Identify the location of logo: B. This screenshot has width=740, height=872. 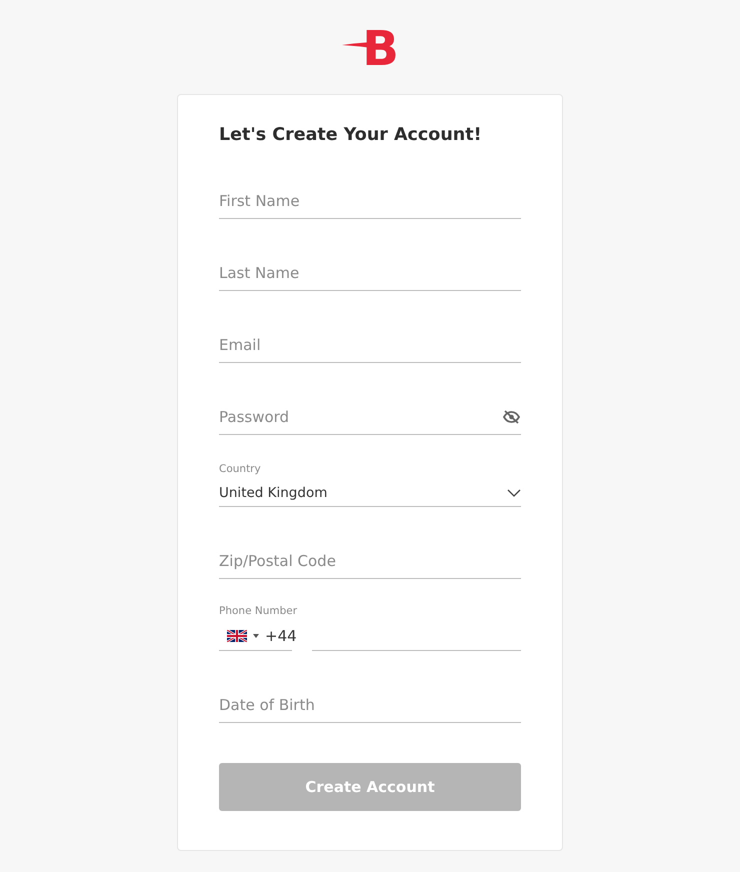
(370, 49).